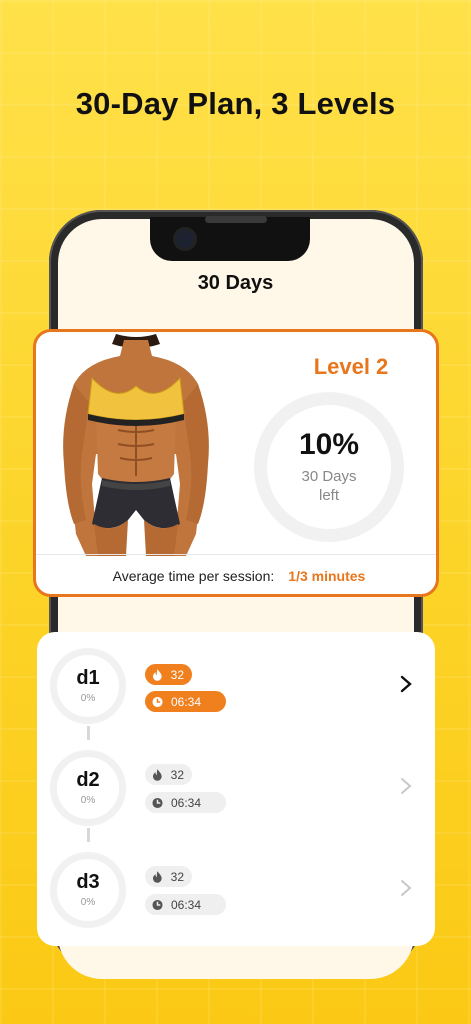  Describe the element at coordinates (329, 476) in the screenshot. I see `days-left-count: 30 Days` at that location.